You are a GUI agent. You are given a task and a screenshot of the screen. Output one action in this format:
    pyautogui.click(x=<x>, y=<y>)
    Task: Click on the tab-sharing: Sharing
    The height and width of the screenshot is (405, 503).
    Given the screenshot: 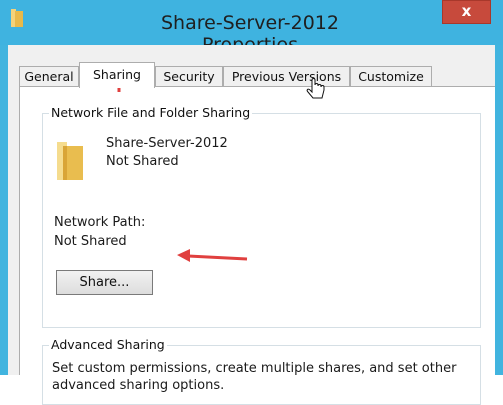 What is the action you would take?
    pyautogui.click(x=117, y=75)
    